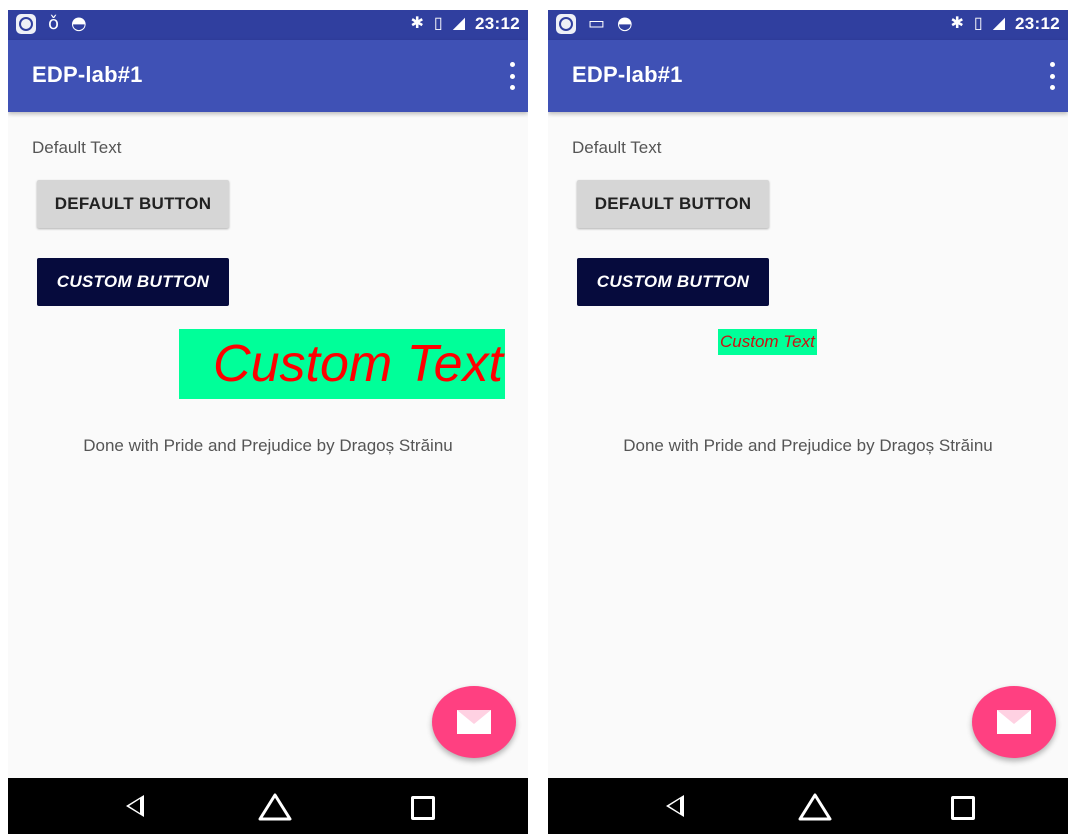  What do you see at coordinates (808, 25) in the screenshot?
I see `status-bar: ▭ ◓ ✱ ▯ ◢ 23:12` at bounding box center [808, 25].